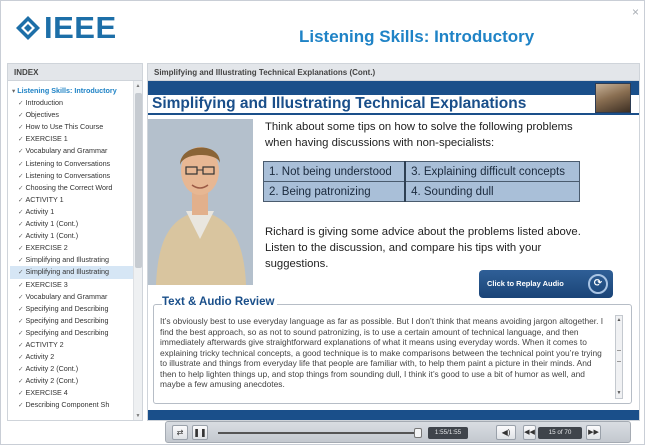  Describe the element at coordinates (598, 284) in the screenshot. I see `replay-icon: ⟳` at that location.